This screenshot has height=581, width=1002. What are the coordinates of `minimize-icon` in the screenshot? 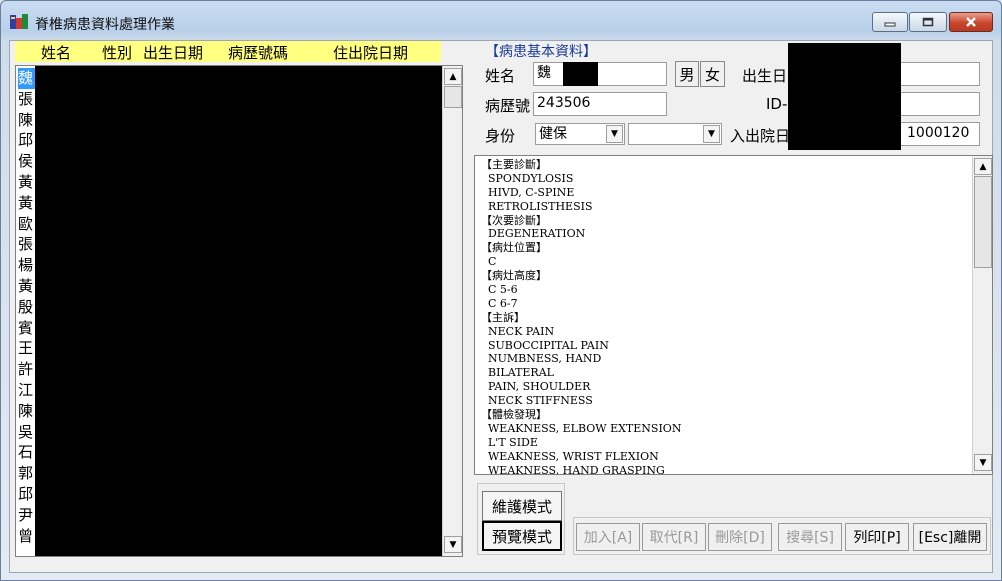 It's located at (890, 24).